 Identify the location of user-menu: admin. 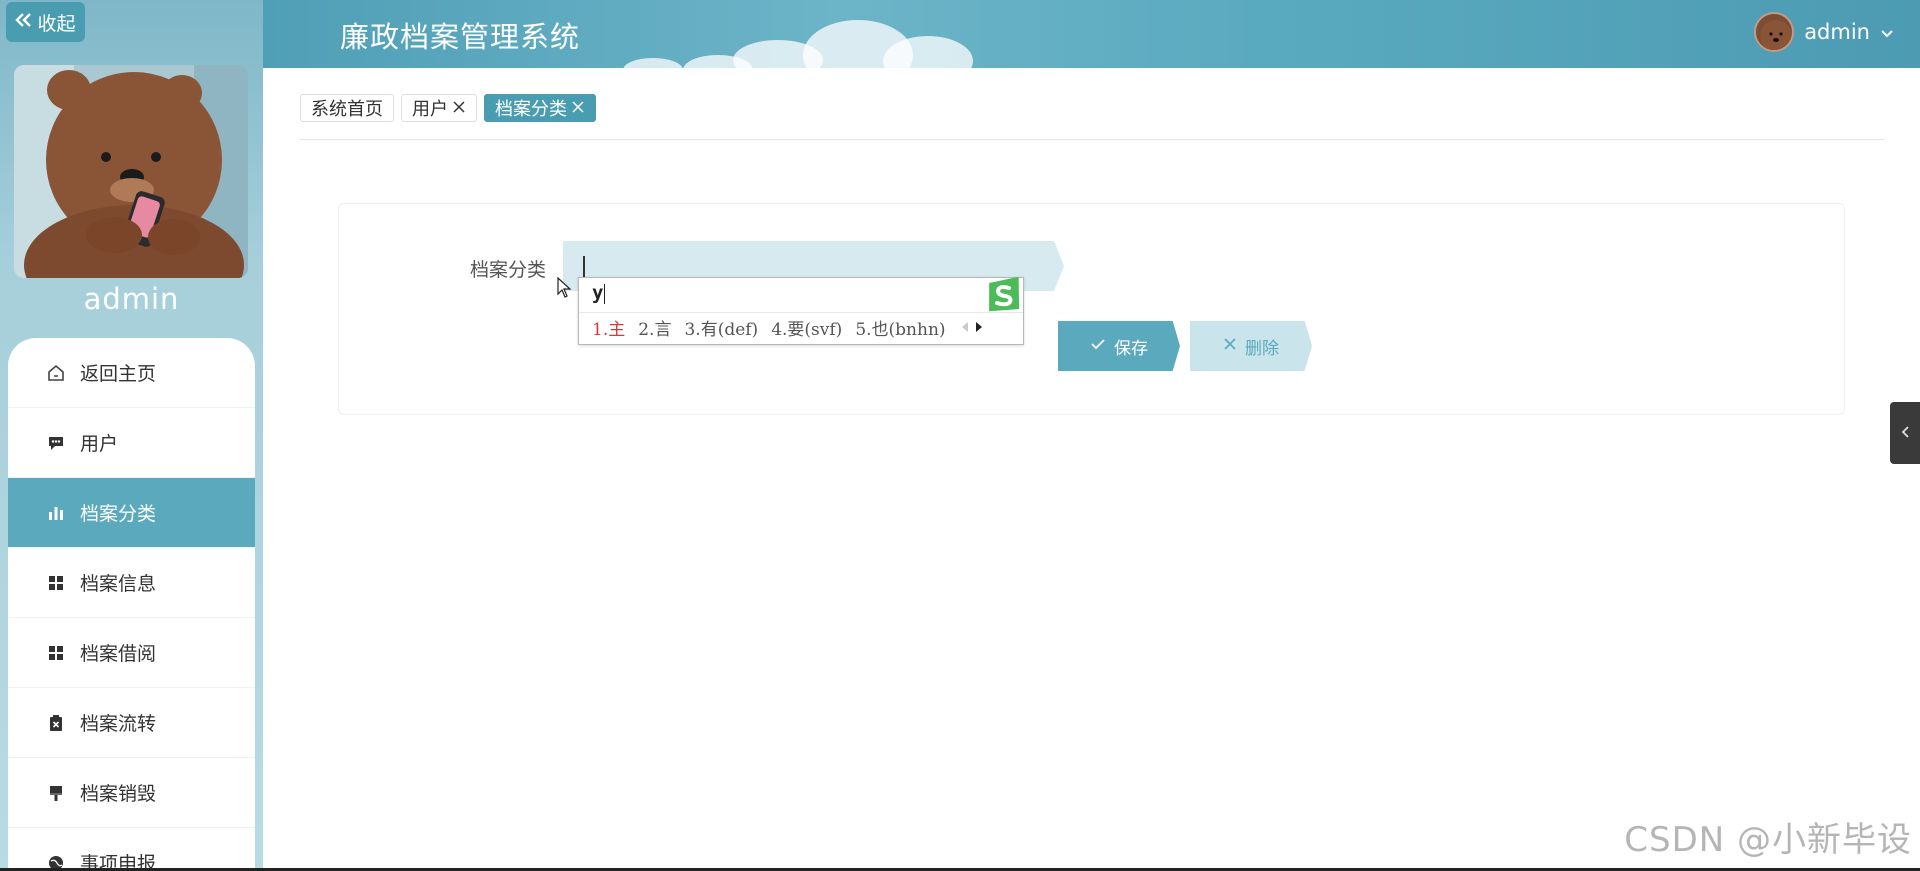
(1824, 32).